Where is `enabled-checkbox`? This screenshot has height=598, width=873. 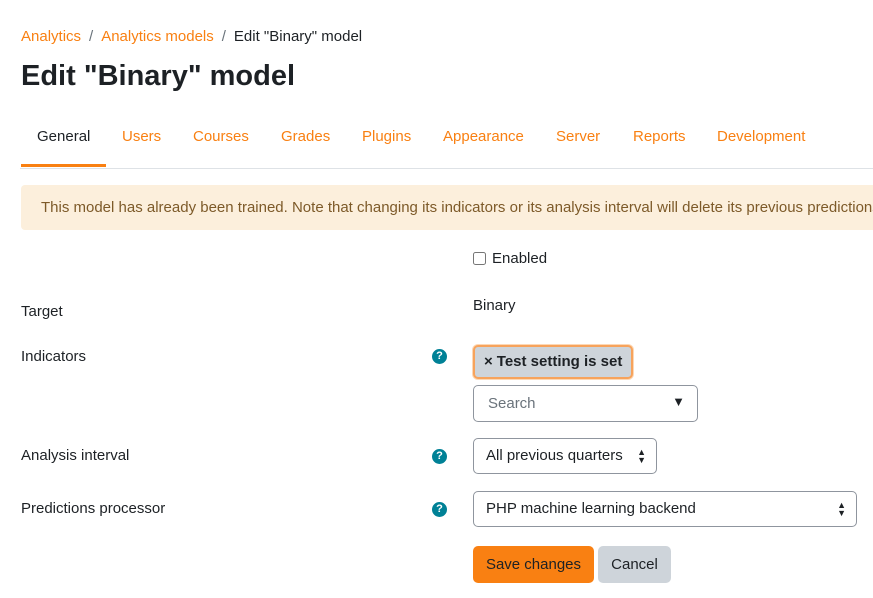 enabled-checkbox is located at coordinates (479, 258).